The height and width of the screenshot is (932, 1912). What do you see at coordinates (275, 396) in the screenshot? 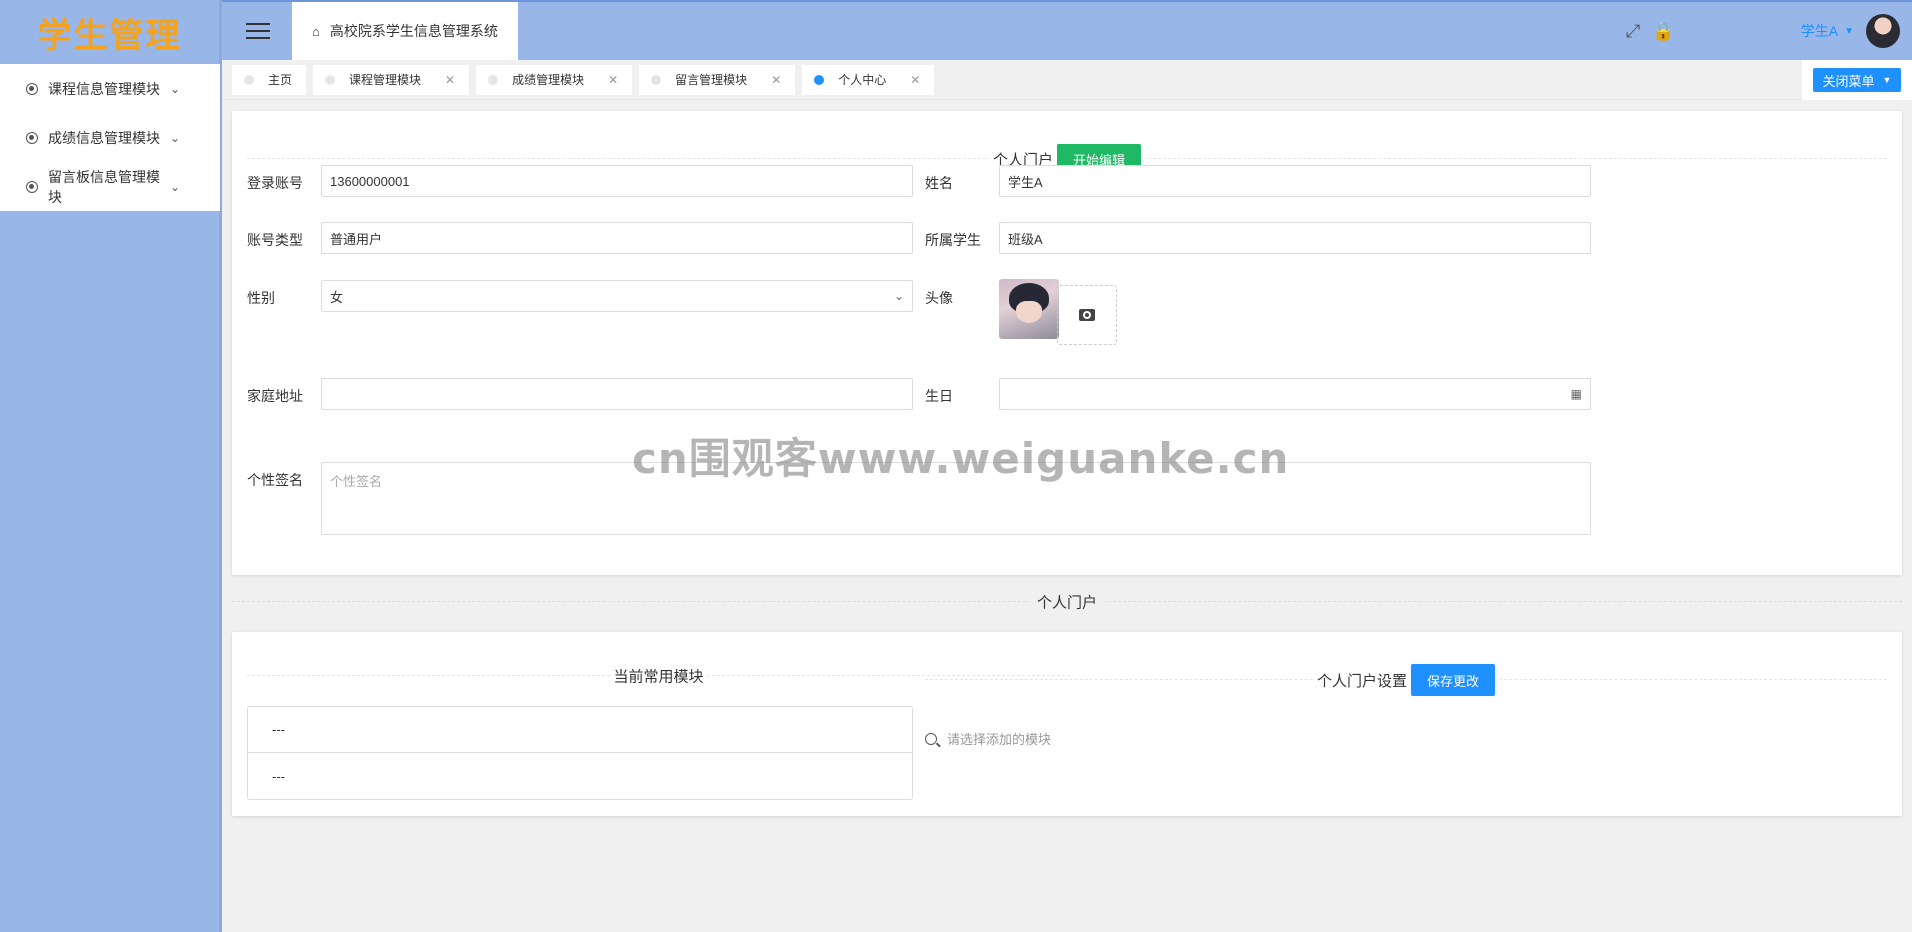
I see `address-label: 家庭地址` at bounding box center [275, 396].